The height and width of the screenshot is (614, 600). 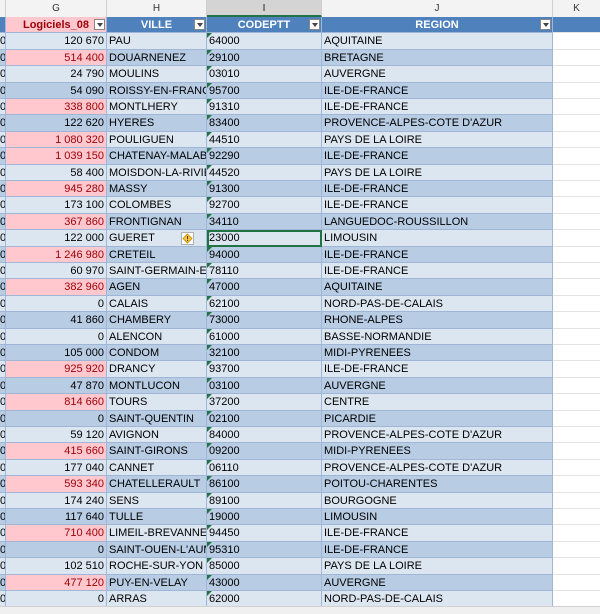 I want to click on cell-codeptt: 64000, so click(x=264, y=41).